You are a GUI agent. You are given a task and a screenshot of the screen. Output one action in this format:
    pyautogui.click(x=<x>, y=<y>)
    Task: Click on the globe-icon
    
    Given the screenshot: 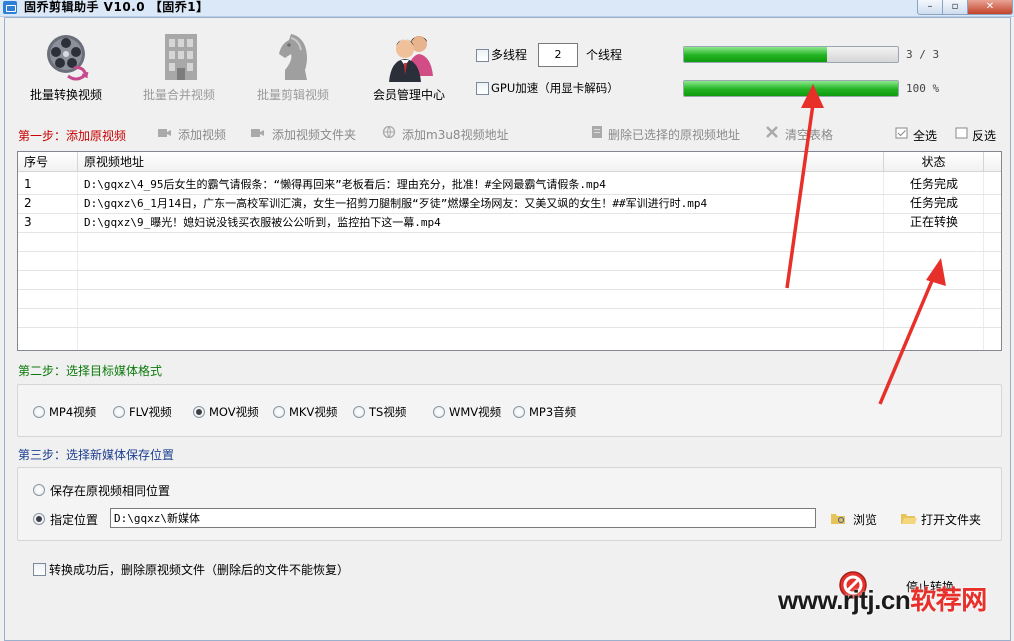 What is the action you would take?
    pyautogui.click(x=389, y=132)
    